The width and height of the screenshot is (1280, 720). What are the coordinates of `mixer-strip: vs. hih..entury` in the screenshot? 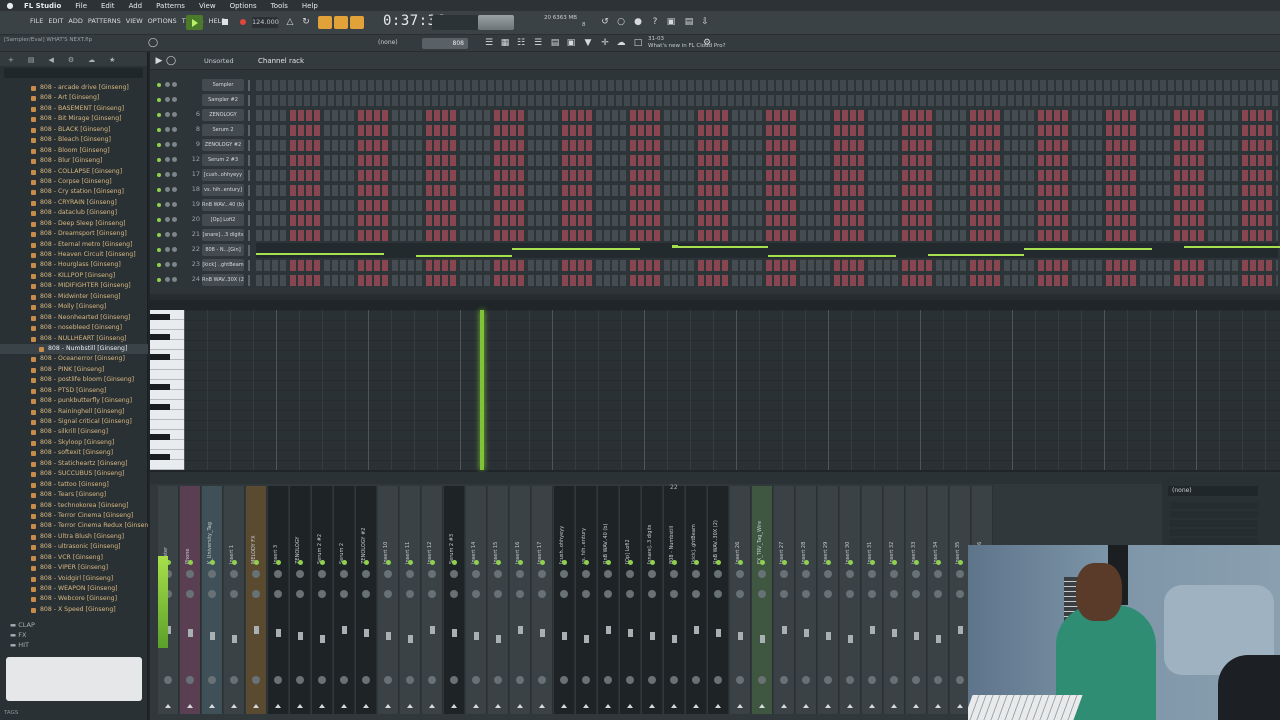 It's located at (586, 600).